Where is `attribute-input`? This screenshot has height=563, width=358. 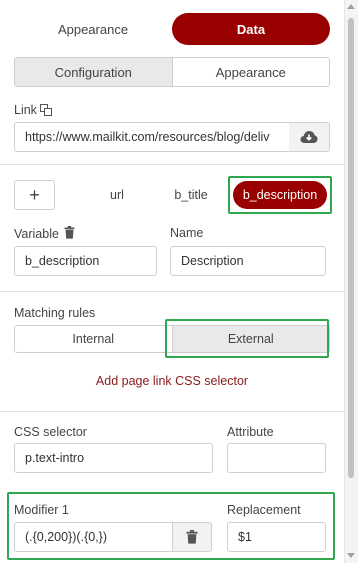
attribute-input is located at coordinates (276, 458).